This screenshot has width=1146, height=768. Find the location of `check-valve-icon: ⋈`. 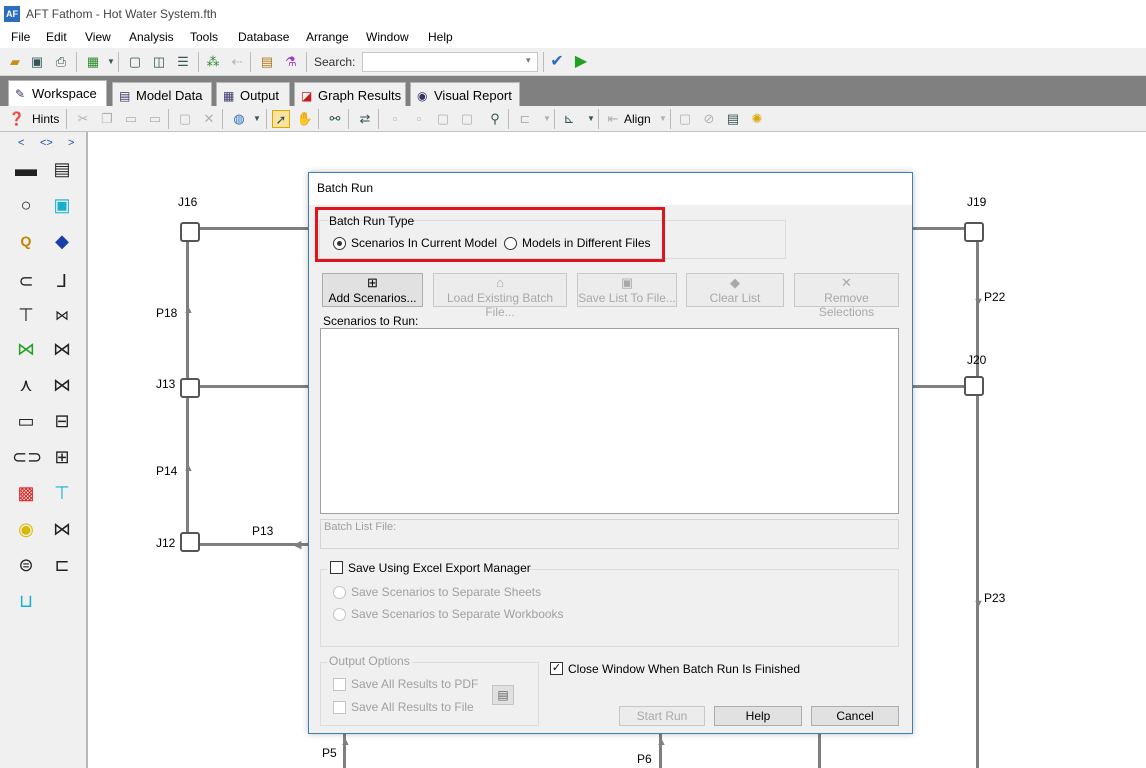

check-valve-icon: ⋈ is located at coordinates (62, 349).